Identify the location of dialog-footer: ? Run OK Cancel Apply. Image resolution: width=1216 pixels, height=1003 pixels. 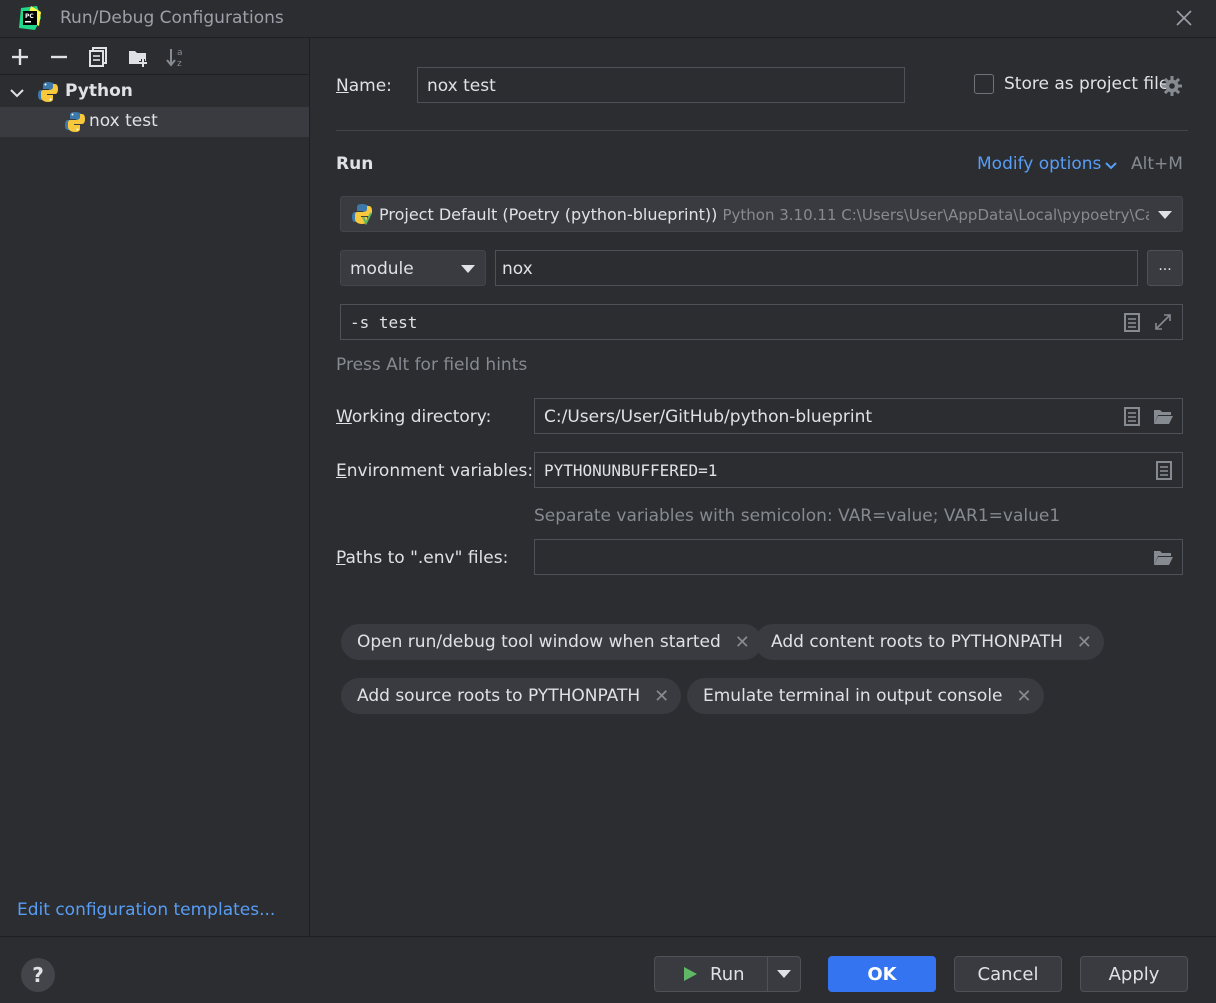
(608, 969).